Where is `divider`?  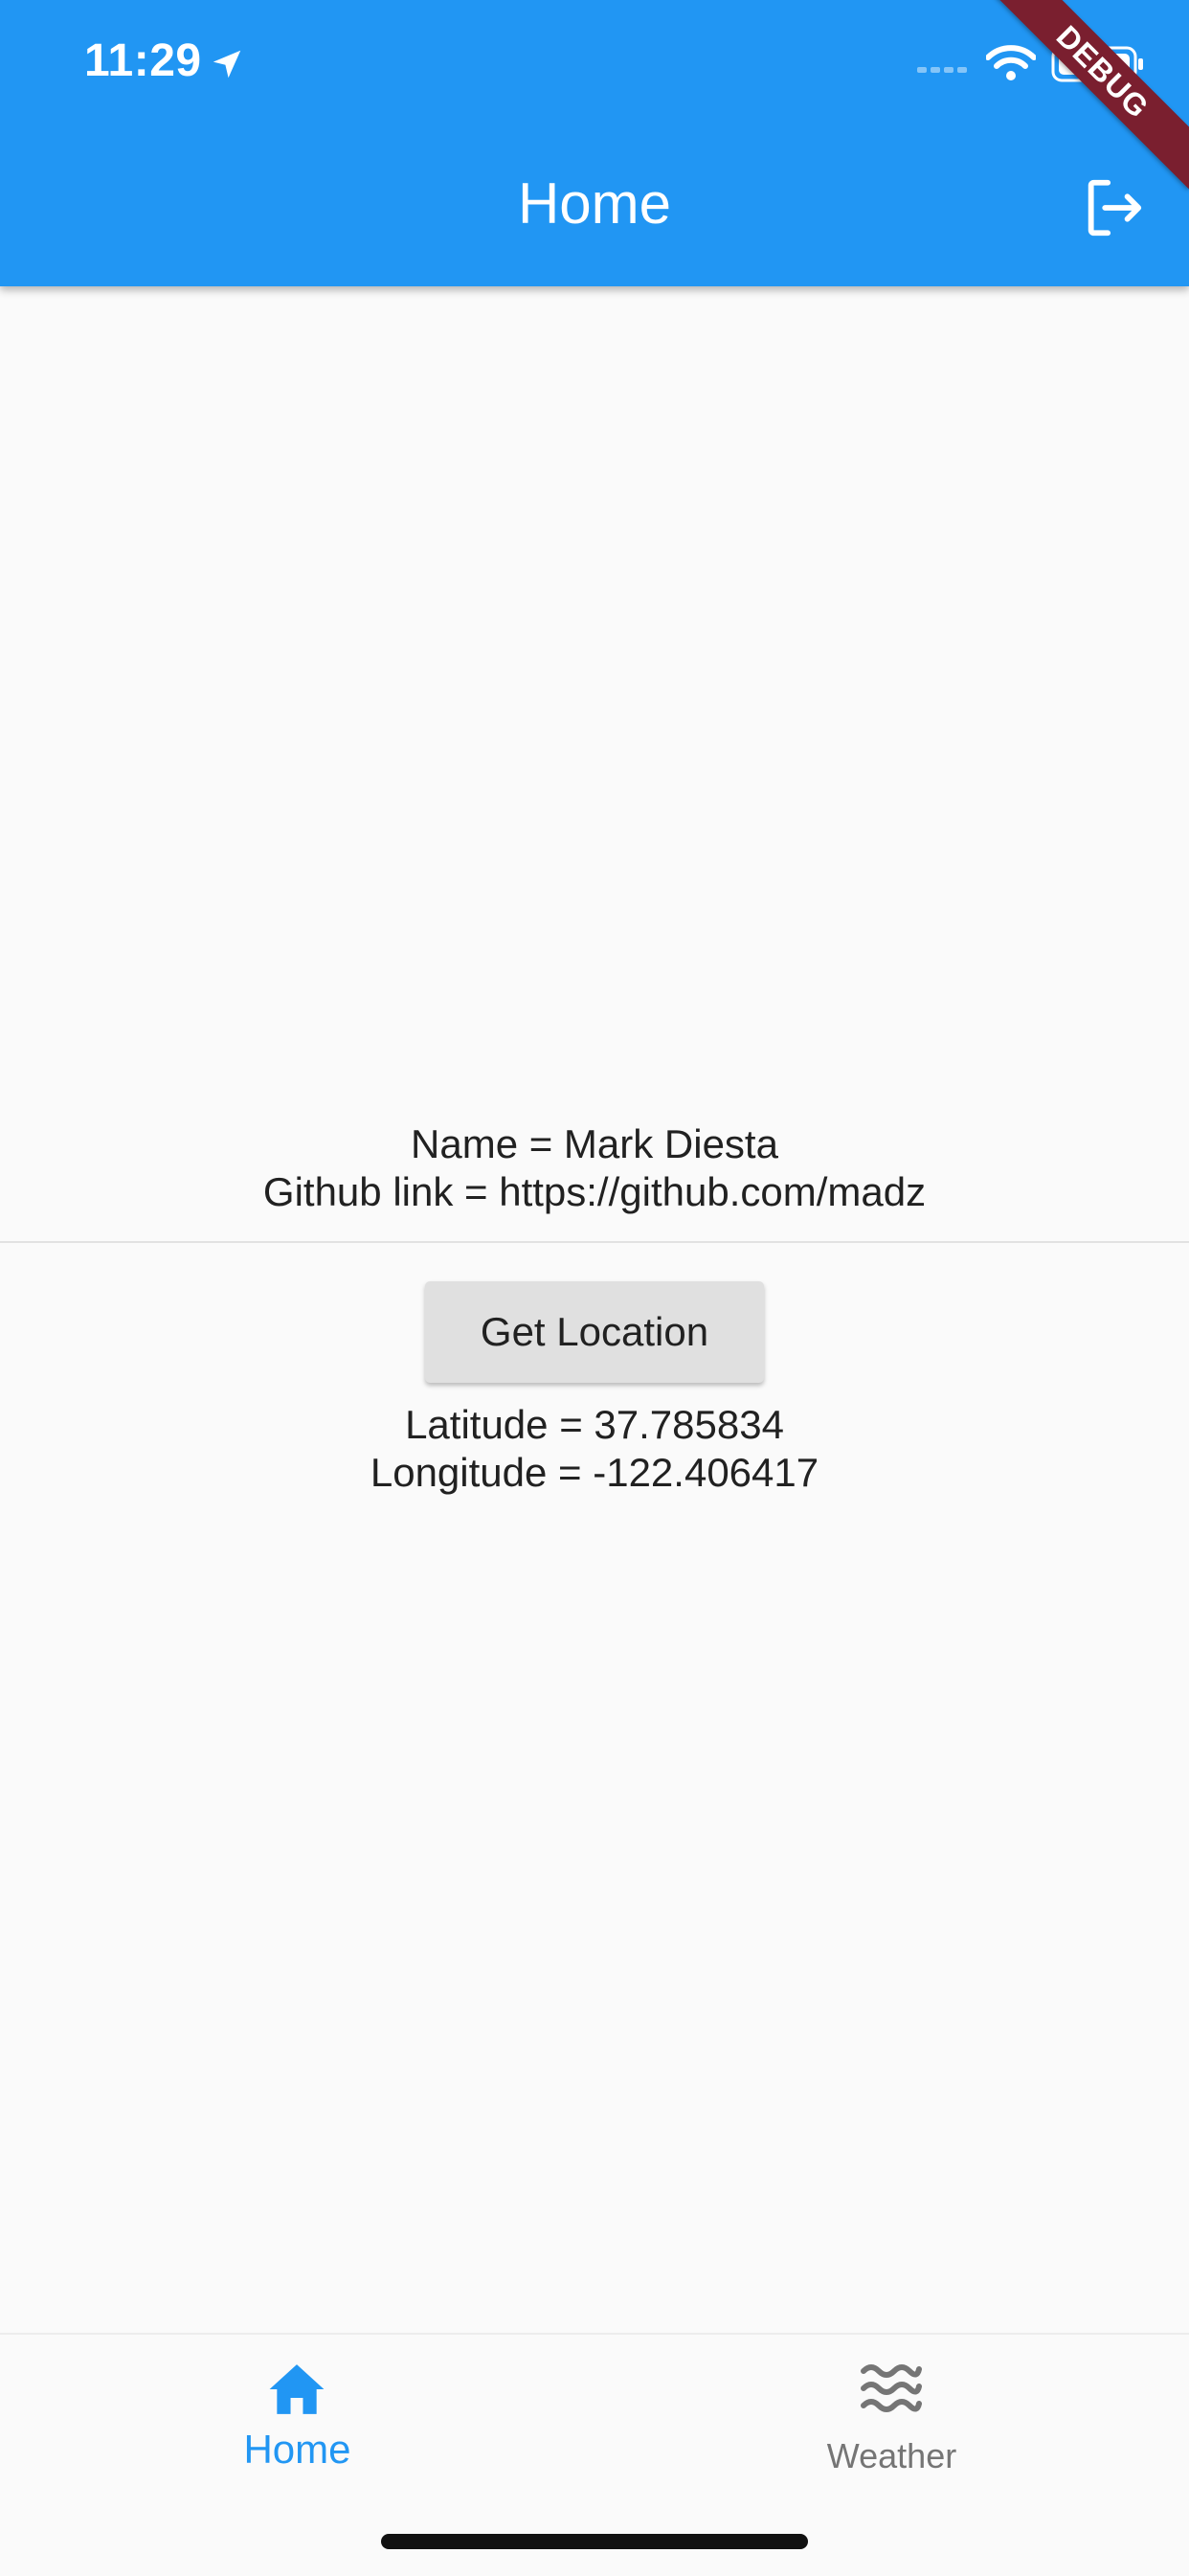 divider is located at coordinates (594, 1242).